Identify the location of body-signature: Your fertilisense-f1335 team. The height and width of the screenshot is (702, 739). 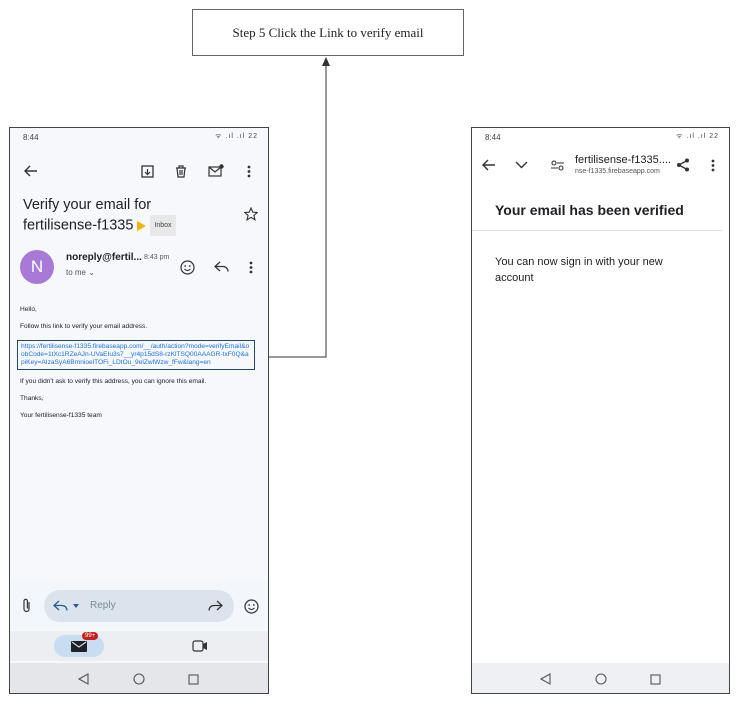
(61, 415).